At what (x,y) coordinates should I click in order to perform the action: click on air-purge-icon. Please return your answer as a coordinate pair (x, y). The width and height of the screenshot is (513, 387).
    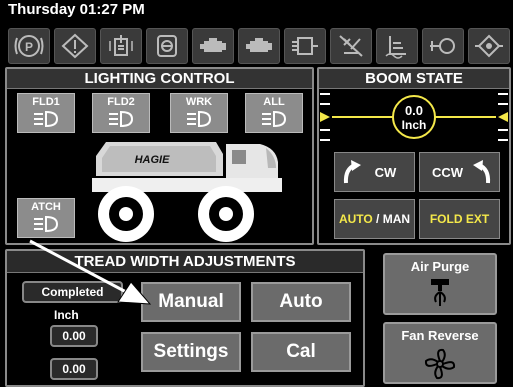
    Looking at the image, I should click on (440, 292).